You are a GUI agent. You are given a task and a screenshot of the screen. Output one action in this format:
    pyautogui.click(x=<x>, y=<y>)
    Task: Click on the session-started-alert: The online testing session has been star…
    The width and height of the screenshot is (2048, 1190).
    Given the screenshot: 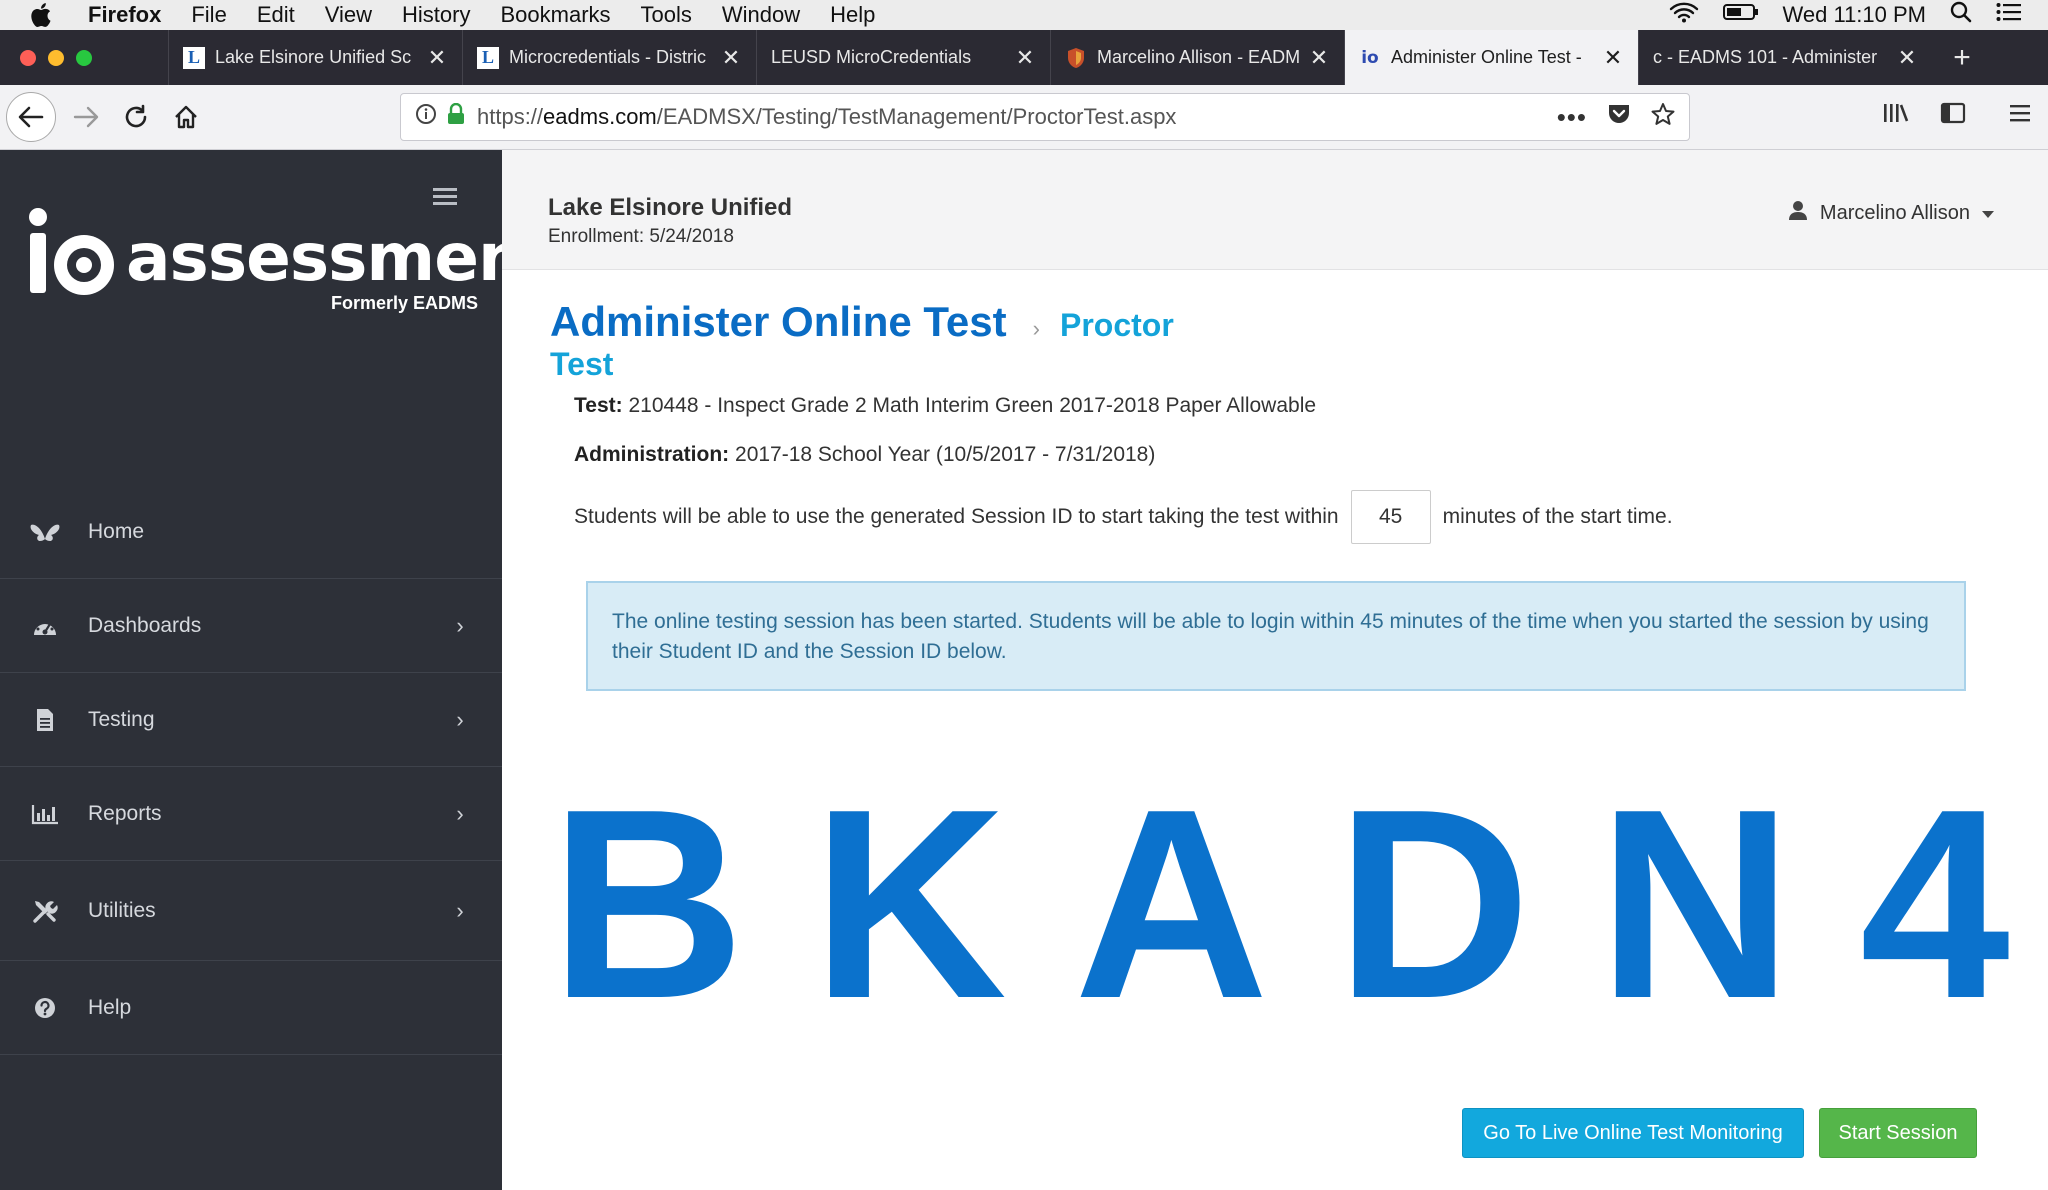 What is the action you would take?
    pyautogui.click(x=1276, y=636)
    